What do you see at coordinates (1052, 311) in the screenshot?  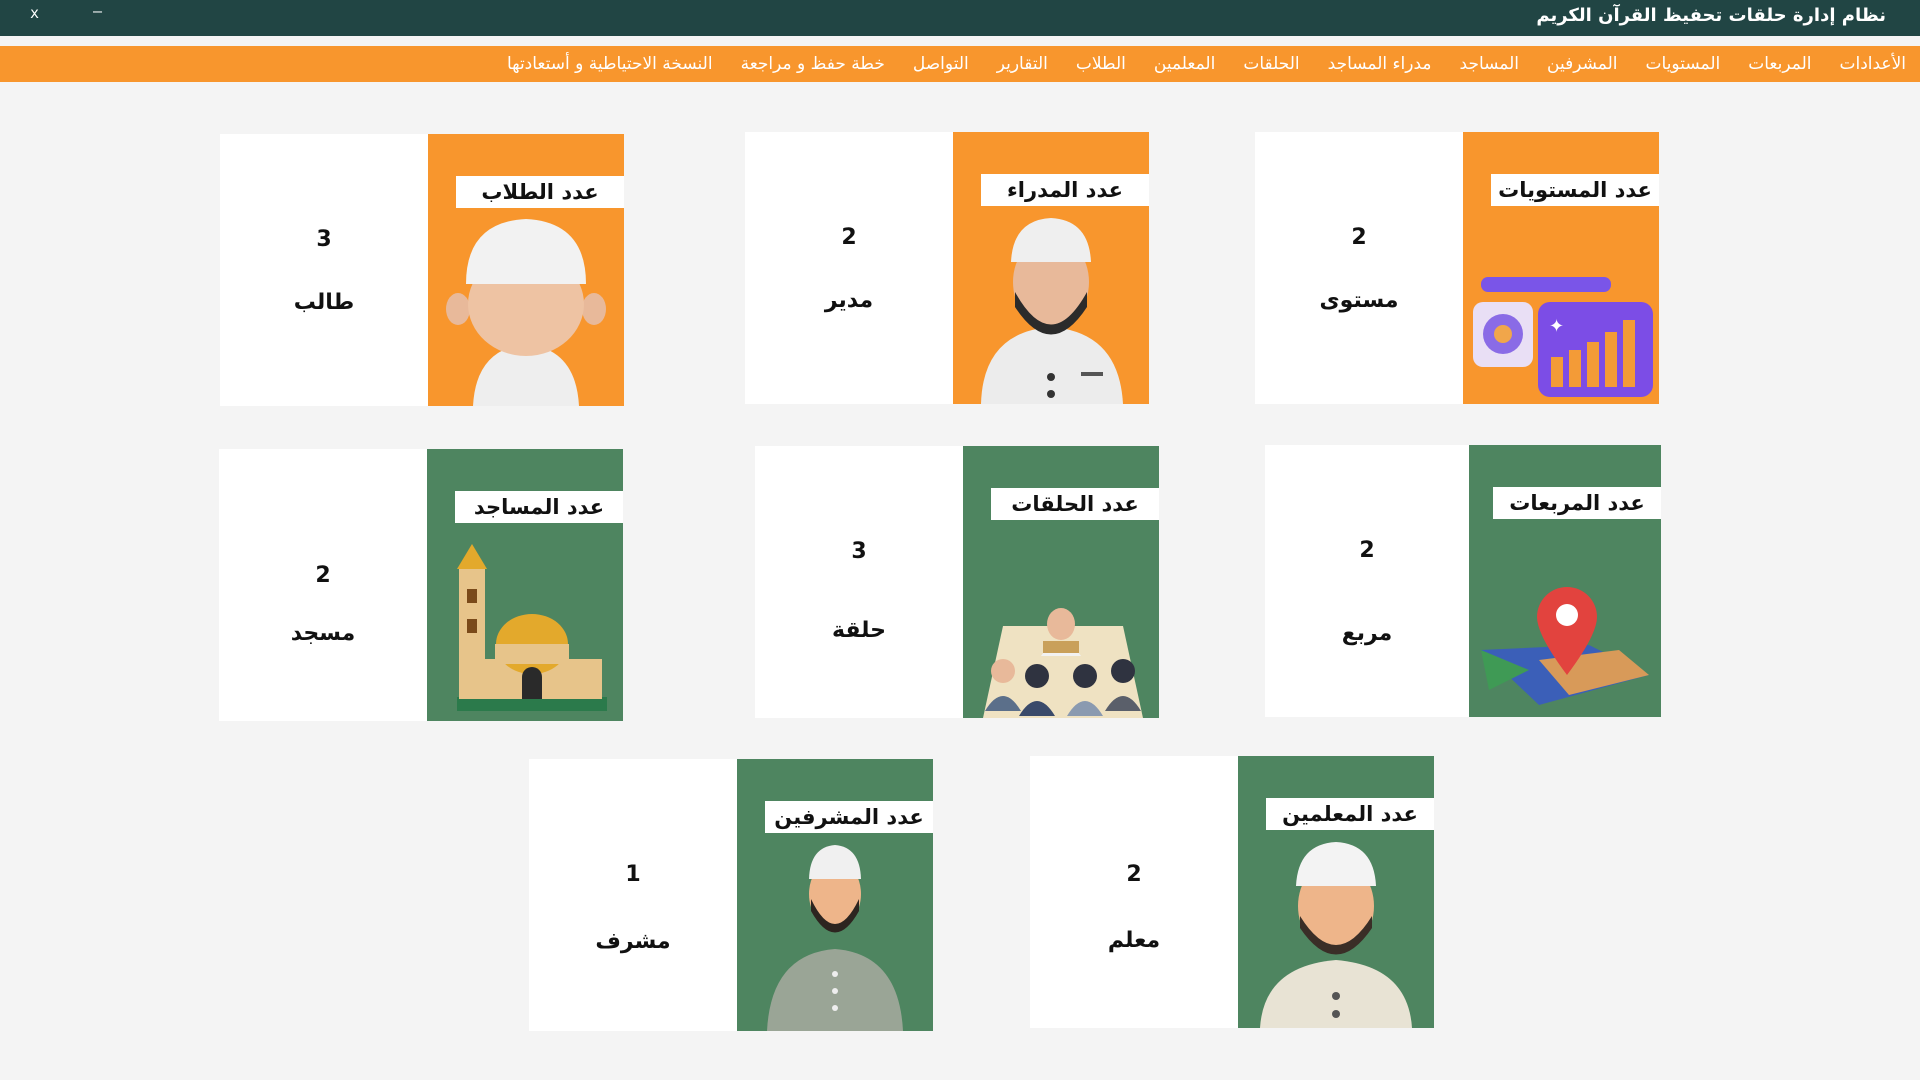 I see `manager-avatar-icon` at bounding box center [1052, 311].